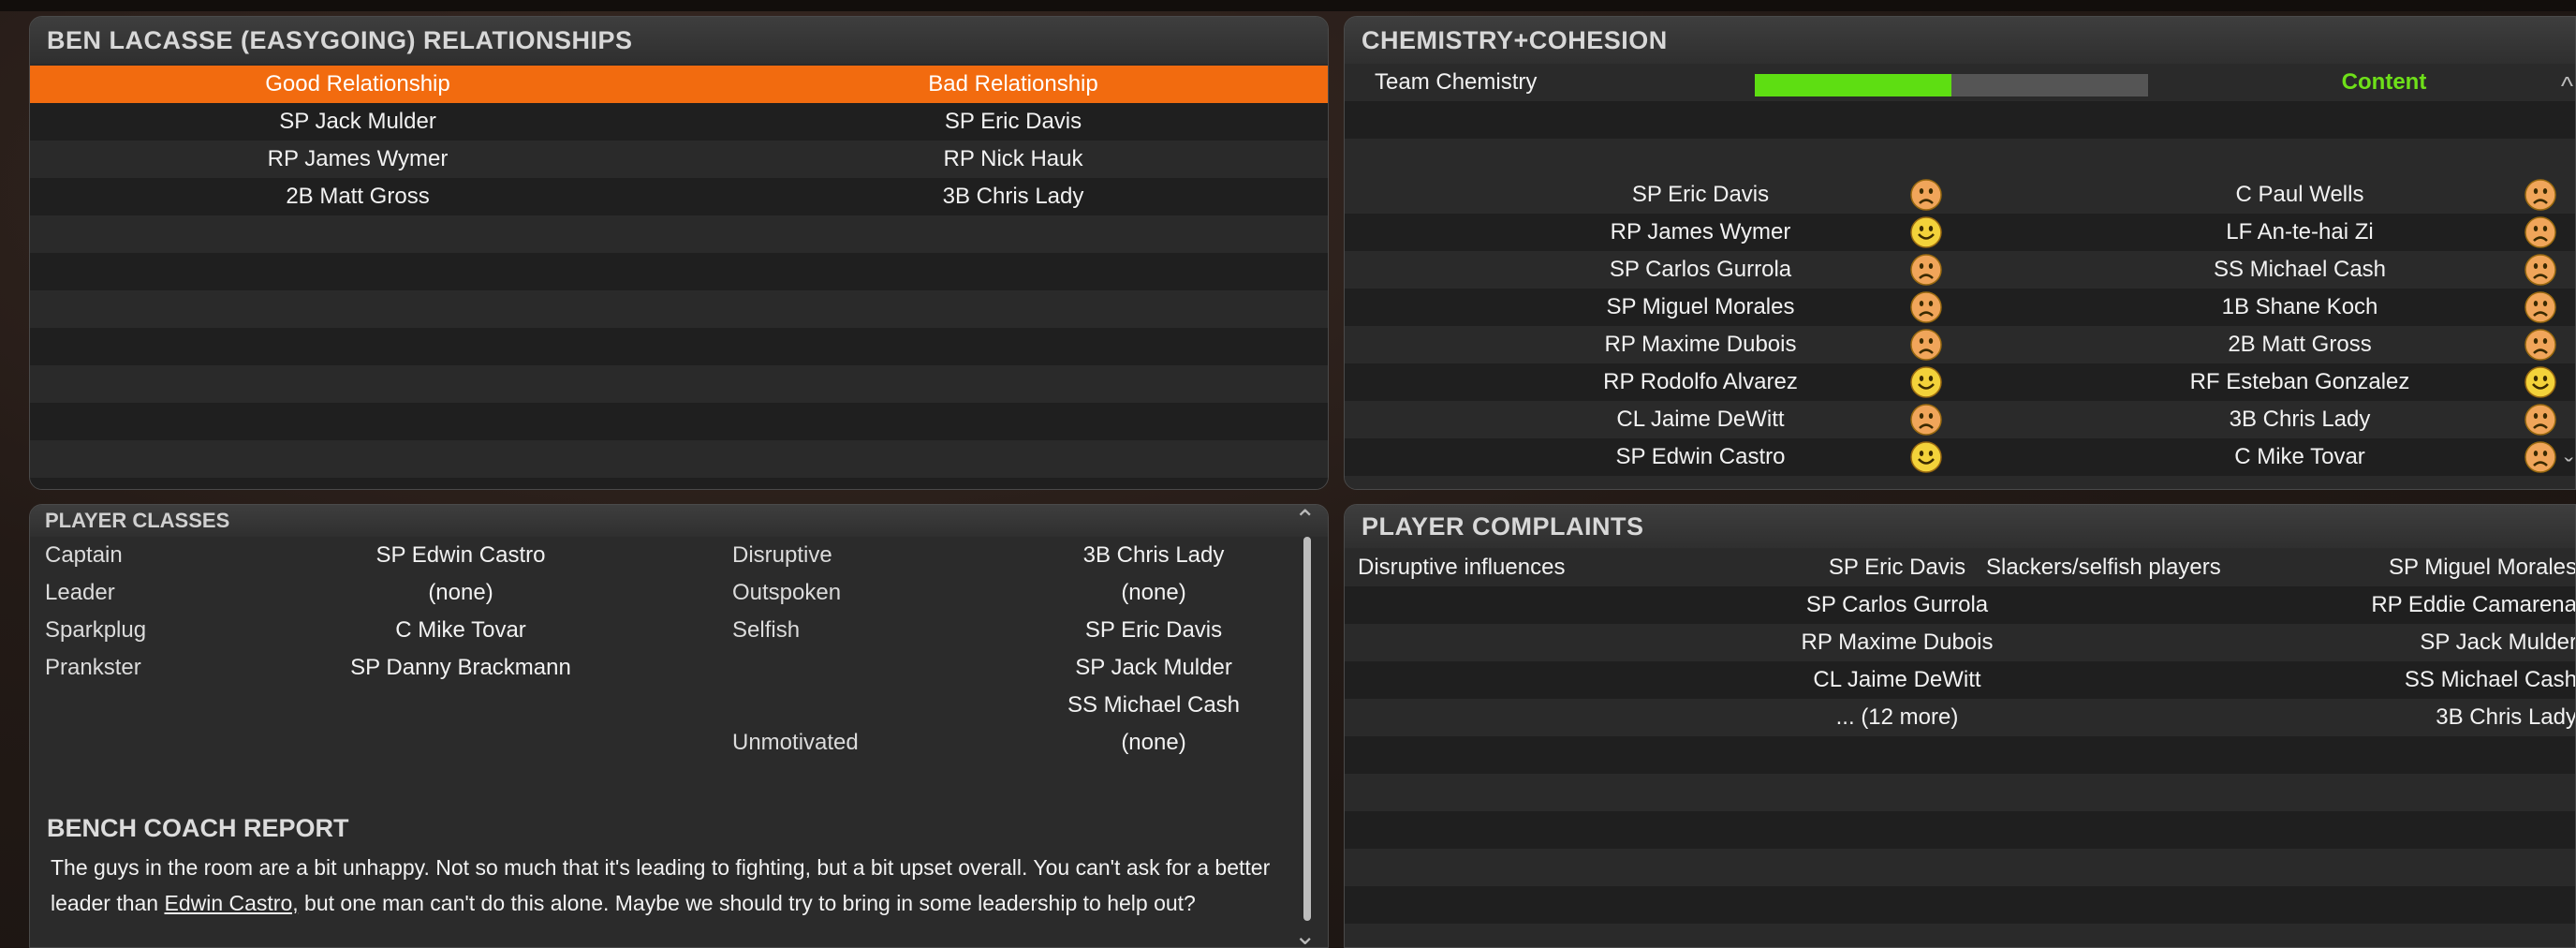 The height and width of the screenshot is (948, 2576). What do you see at coordinates (2300, 233) in the screenshot?
I see `chemistry-player-name: LF An-te-hai Zi` at bounding box center [2300, 233].